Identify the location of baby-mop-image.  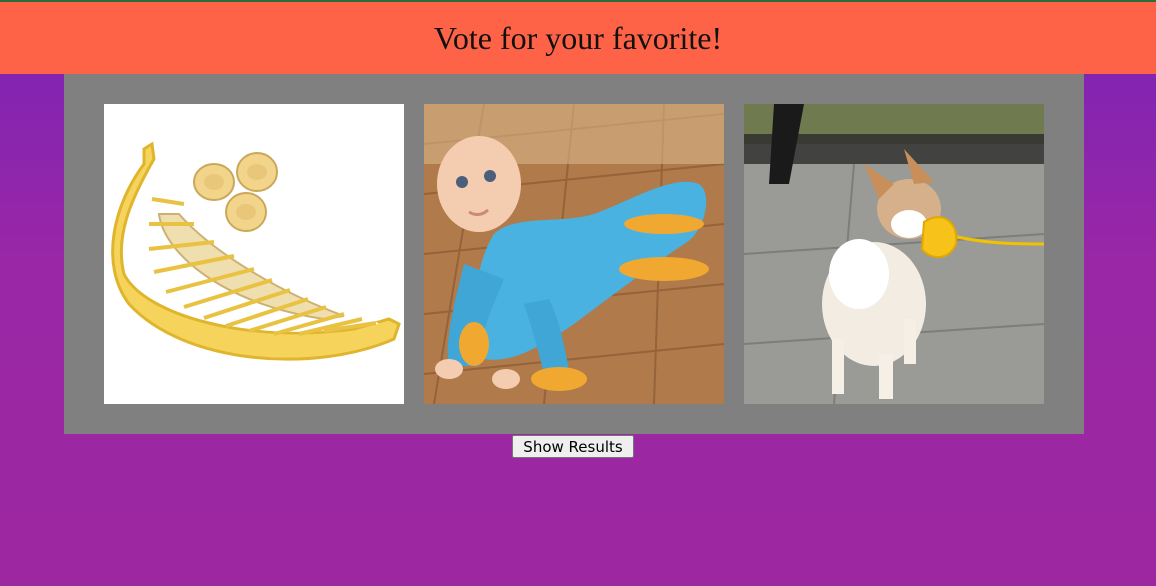
(574, 254).